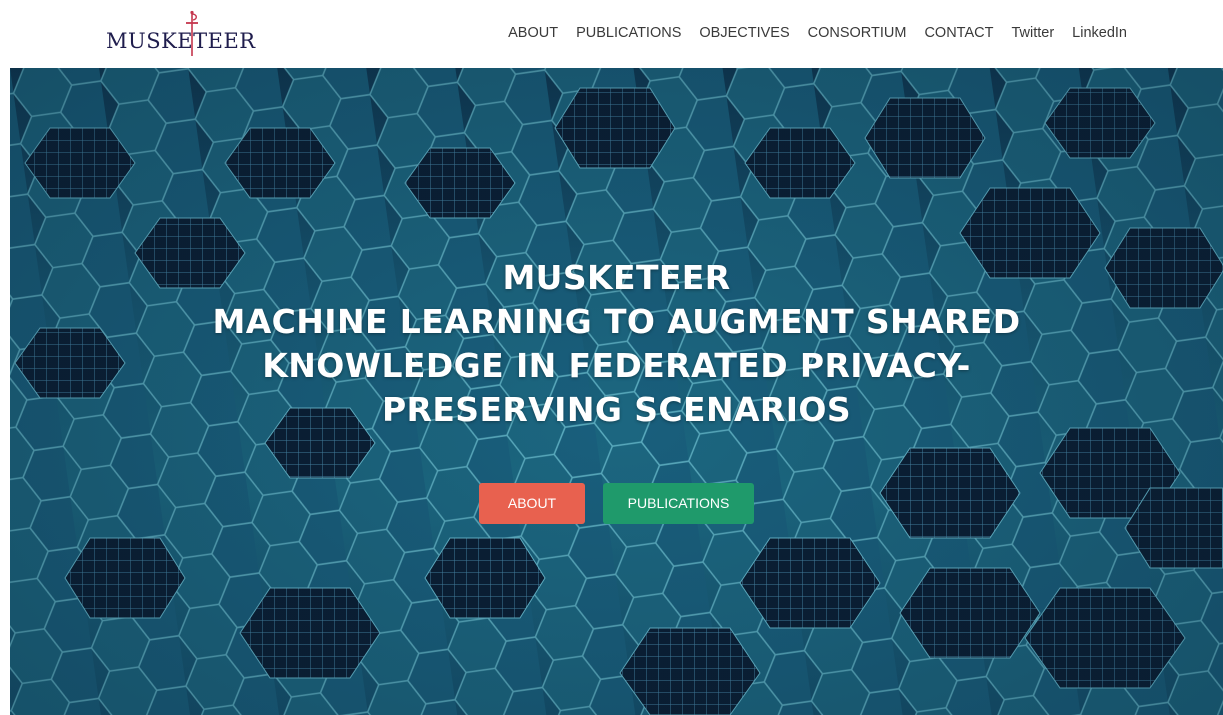  What do you see at coordinates (192, 33) in the screenshot?
I see `sword-logo-icon` at bounding box center [192, 33].